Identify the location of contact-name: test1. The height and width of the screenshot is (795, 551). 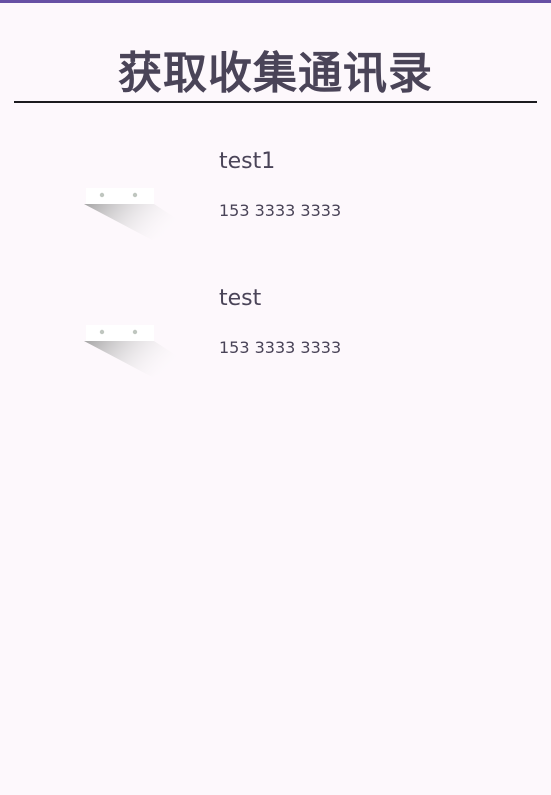
(247, 161).